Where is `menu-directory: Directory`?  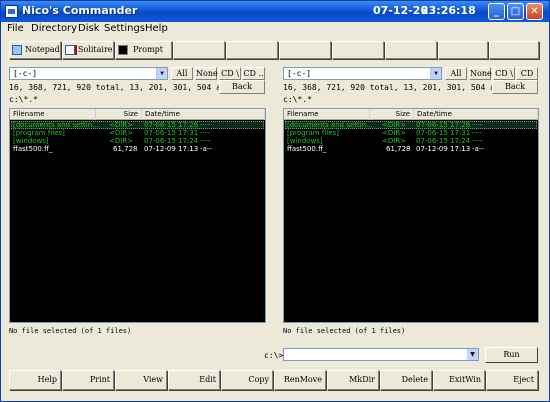 menu-directory: Directory is located at coordinates (54, 29).